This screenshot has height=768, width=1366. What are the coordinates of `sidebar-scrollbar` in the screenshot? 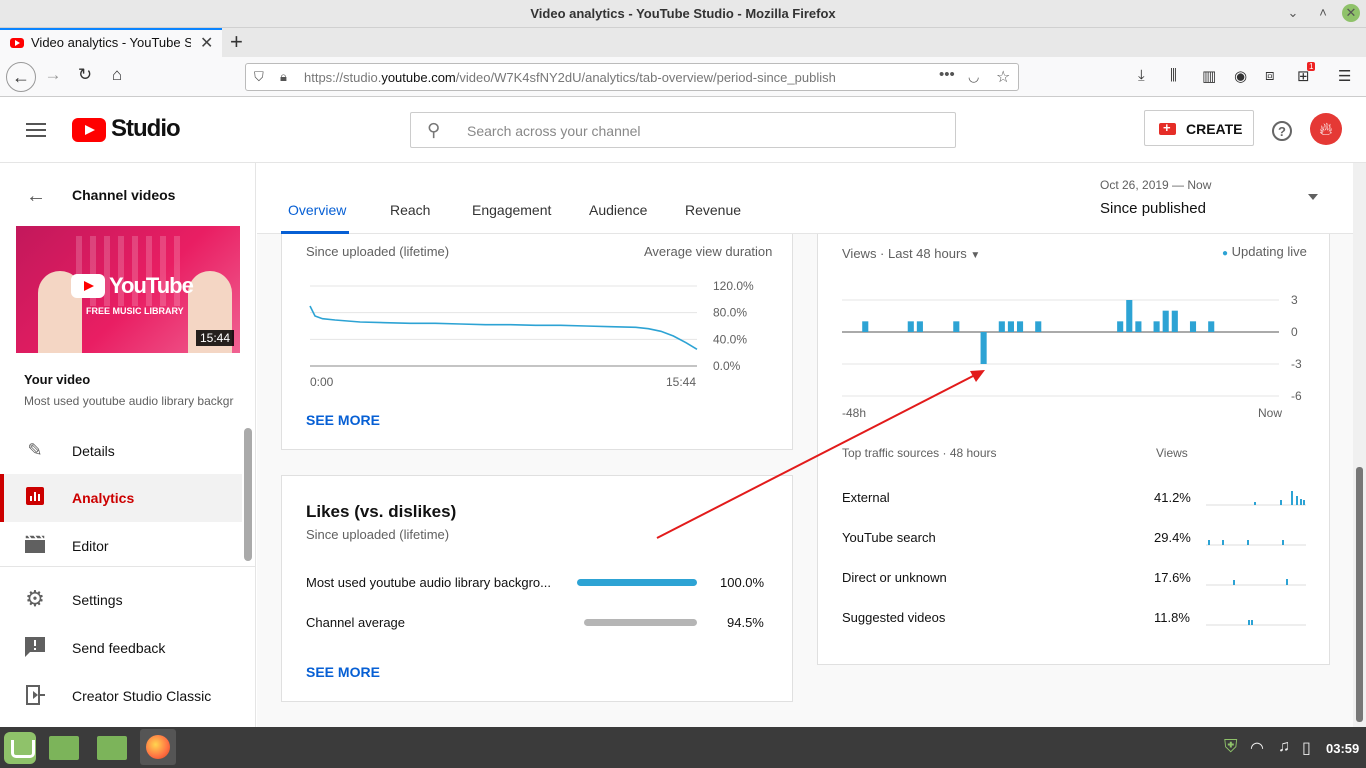 It's located at (248, 494).